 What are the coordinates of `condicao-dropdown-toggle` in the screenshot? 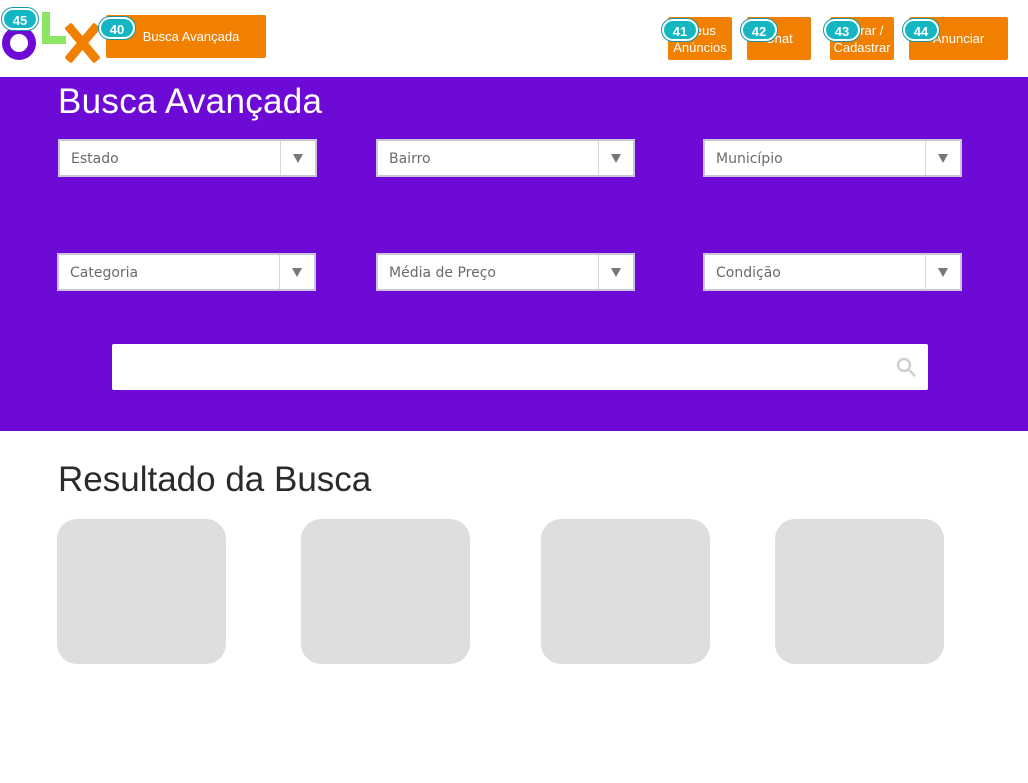 It's located at (942, 272).